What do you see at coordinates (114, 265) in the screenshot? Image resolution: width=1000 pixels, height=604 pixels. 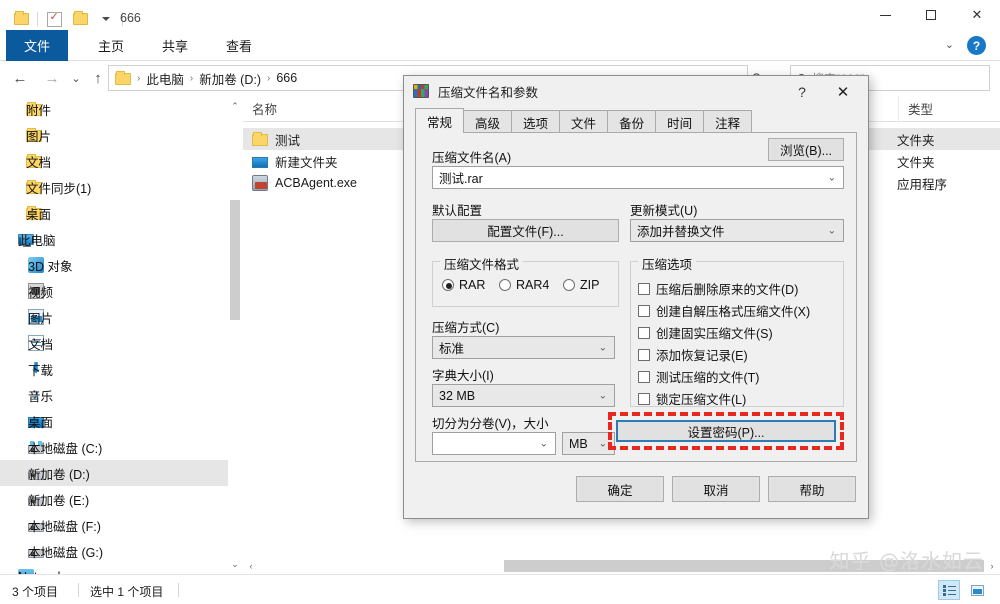 I see `sidebar-item-6: 3D 对象` at bounding box center [114, 265].